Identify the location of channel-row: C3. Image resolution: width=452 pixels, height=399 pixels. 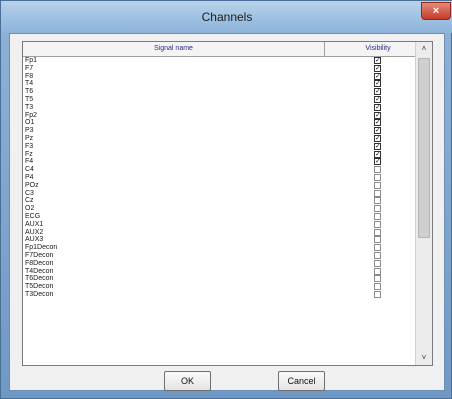
(218, 193).